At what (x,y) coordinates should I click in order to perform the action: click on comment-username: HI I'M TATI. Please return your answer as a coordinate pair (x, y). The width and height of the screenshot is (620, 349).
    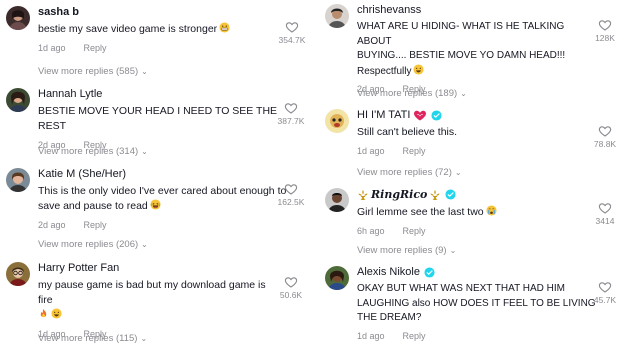
    Looking at the image, I should click on (477, 115).